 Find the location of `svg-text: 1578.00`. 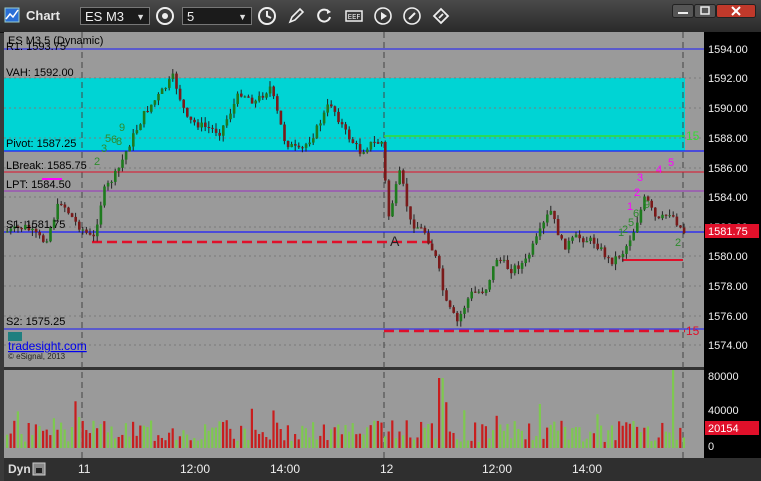

svg-text: 1578.00 is located at coordinates (728, 287).